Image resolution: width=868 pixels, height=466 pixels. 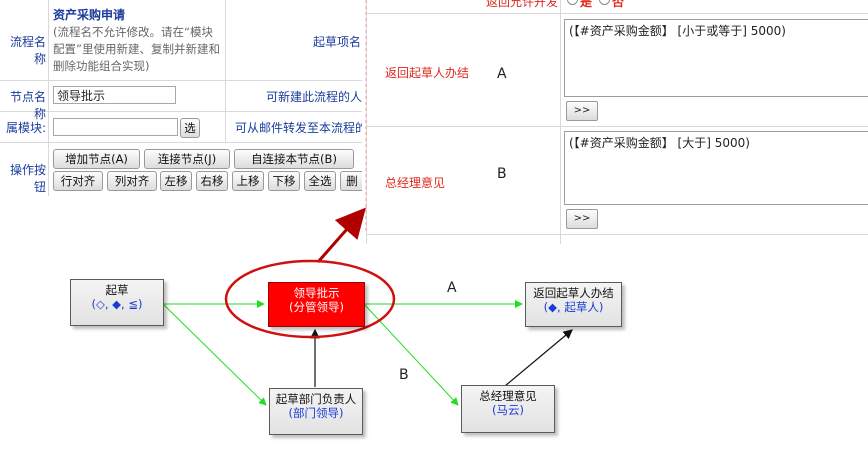 What do you see at coordinates (316, 307) in the screenshot?
I see `node-leader-sub: (分管领导)` at bounding box center [316, 307].